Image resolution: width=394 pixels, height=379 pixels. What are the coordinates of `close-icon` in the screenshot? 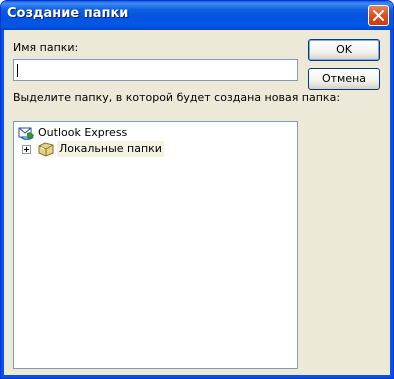 It's located at (378, 15).